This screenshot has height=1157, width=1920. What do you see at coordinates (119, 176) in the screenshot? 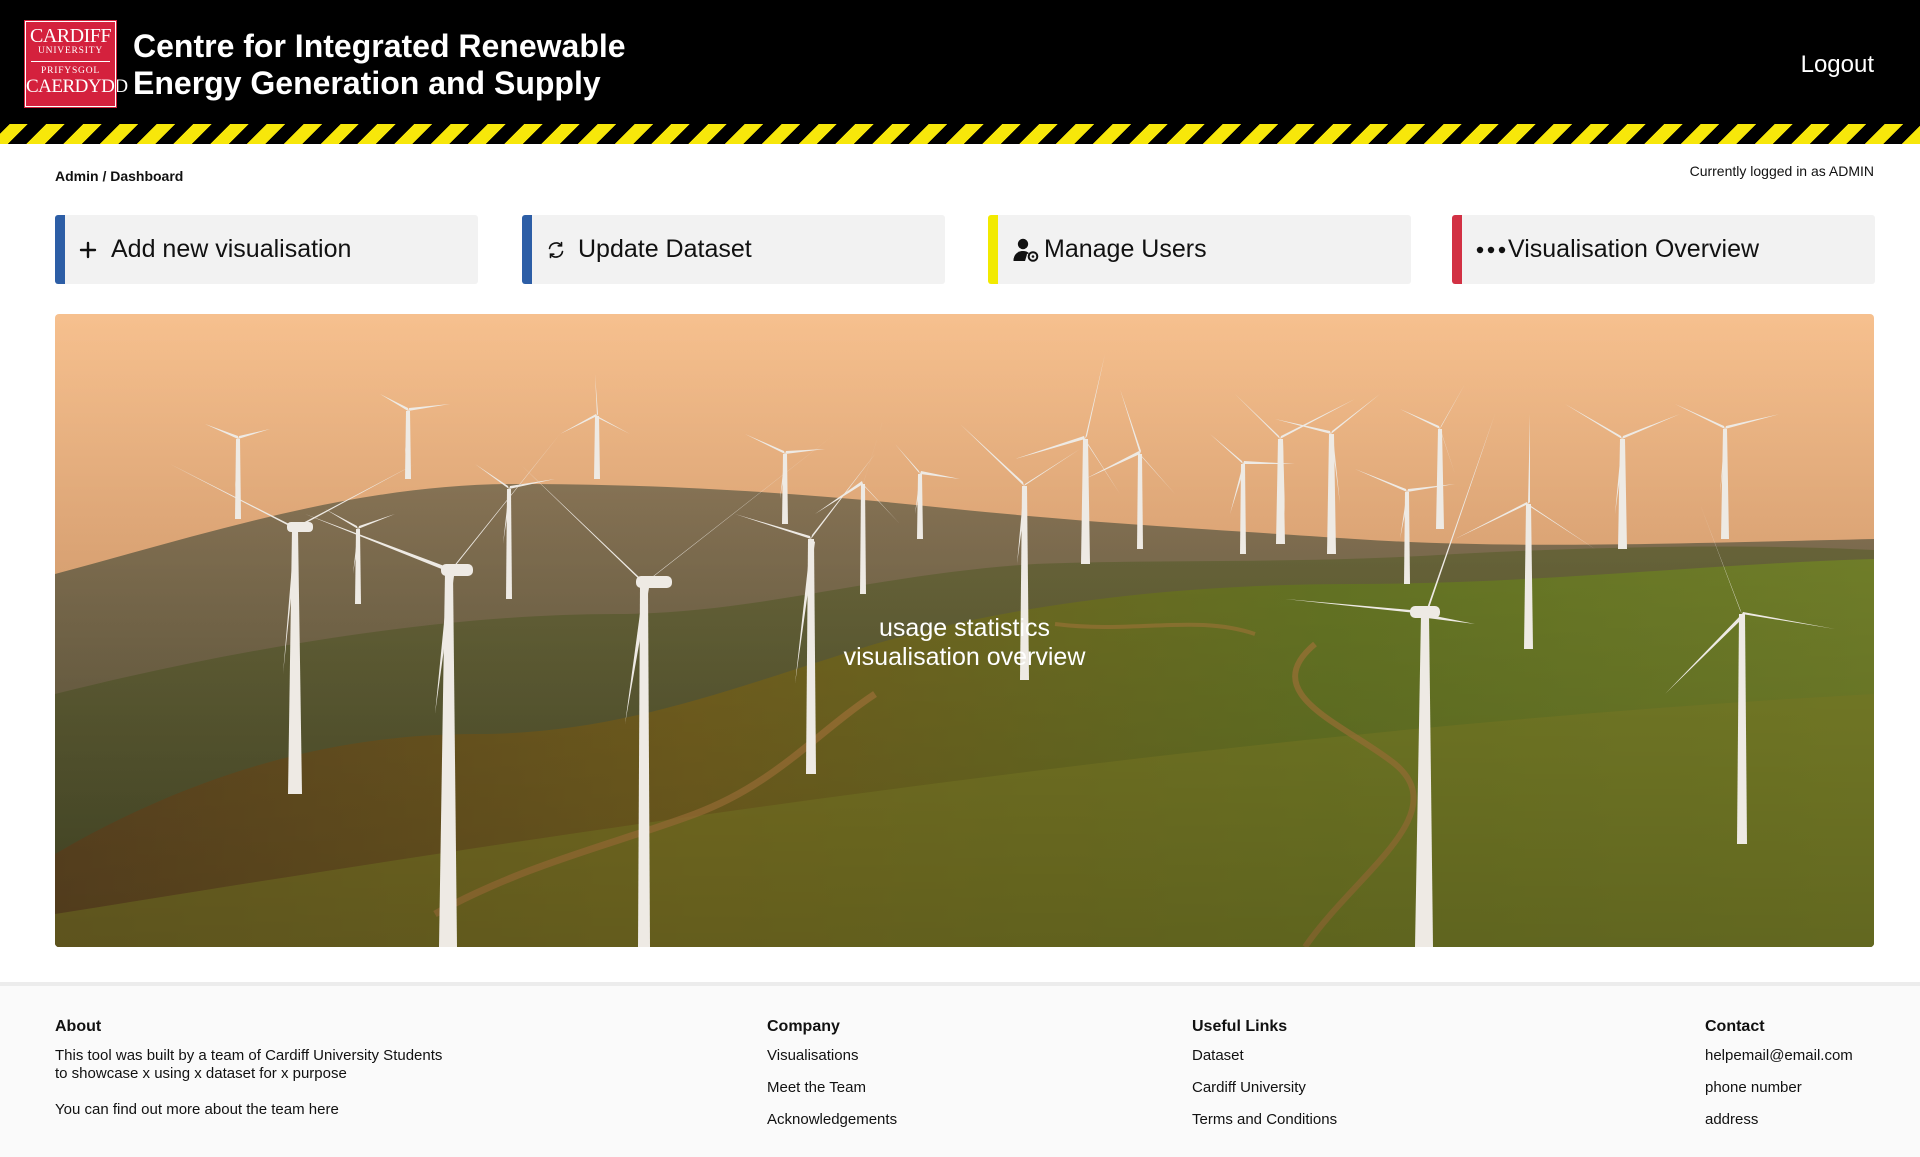
I see `breadcrumb: Admin / Dashboard` at bounding box center [119, 176].